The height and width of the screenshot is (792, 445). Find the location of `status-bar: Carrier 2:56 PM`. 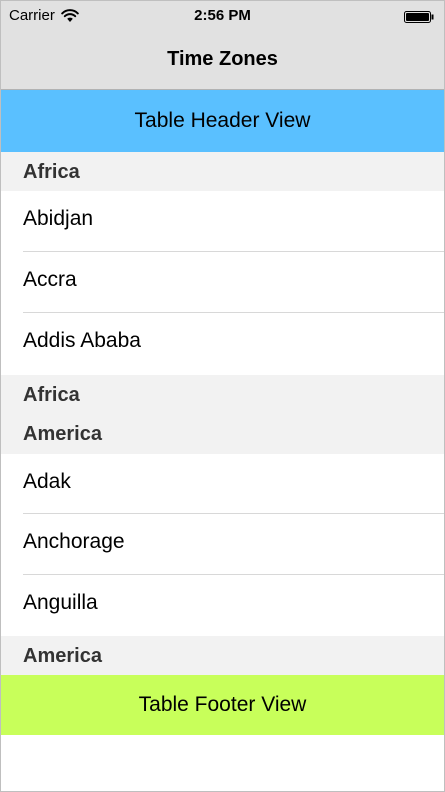

status-bar: Carrier 2:56 PM is located at coordinates (222, 16).